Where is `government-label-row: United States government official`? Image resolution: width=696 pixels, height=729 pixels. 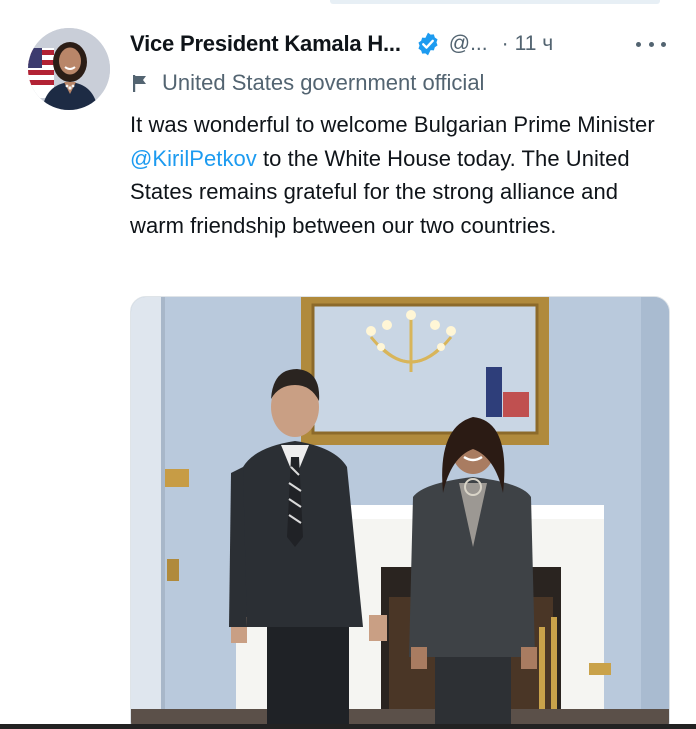 government-label-row: United States government official is located at coordinates (307, 83).